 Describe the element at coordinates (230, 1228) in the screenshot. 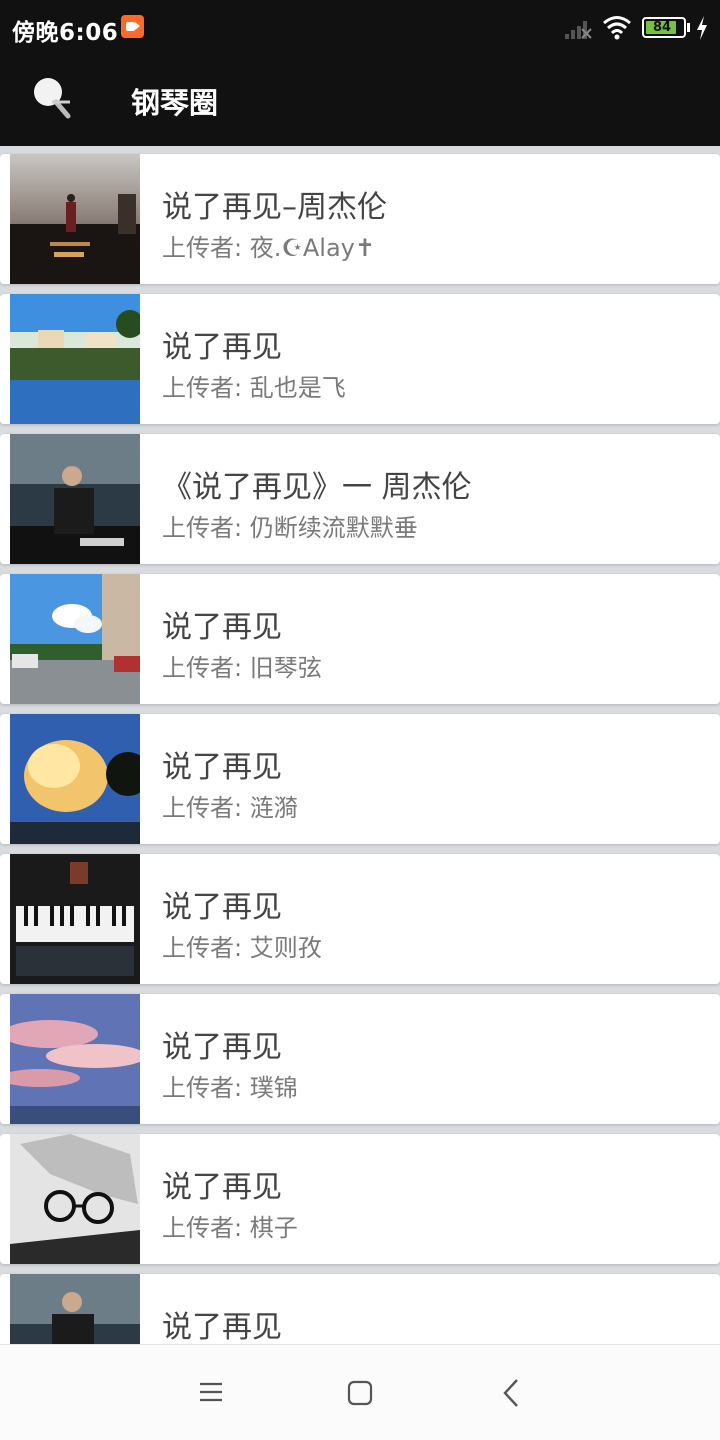

I see `uploader-label: 上传者: 棋子` at that location.